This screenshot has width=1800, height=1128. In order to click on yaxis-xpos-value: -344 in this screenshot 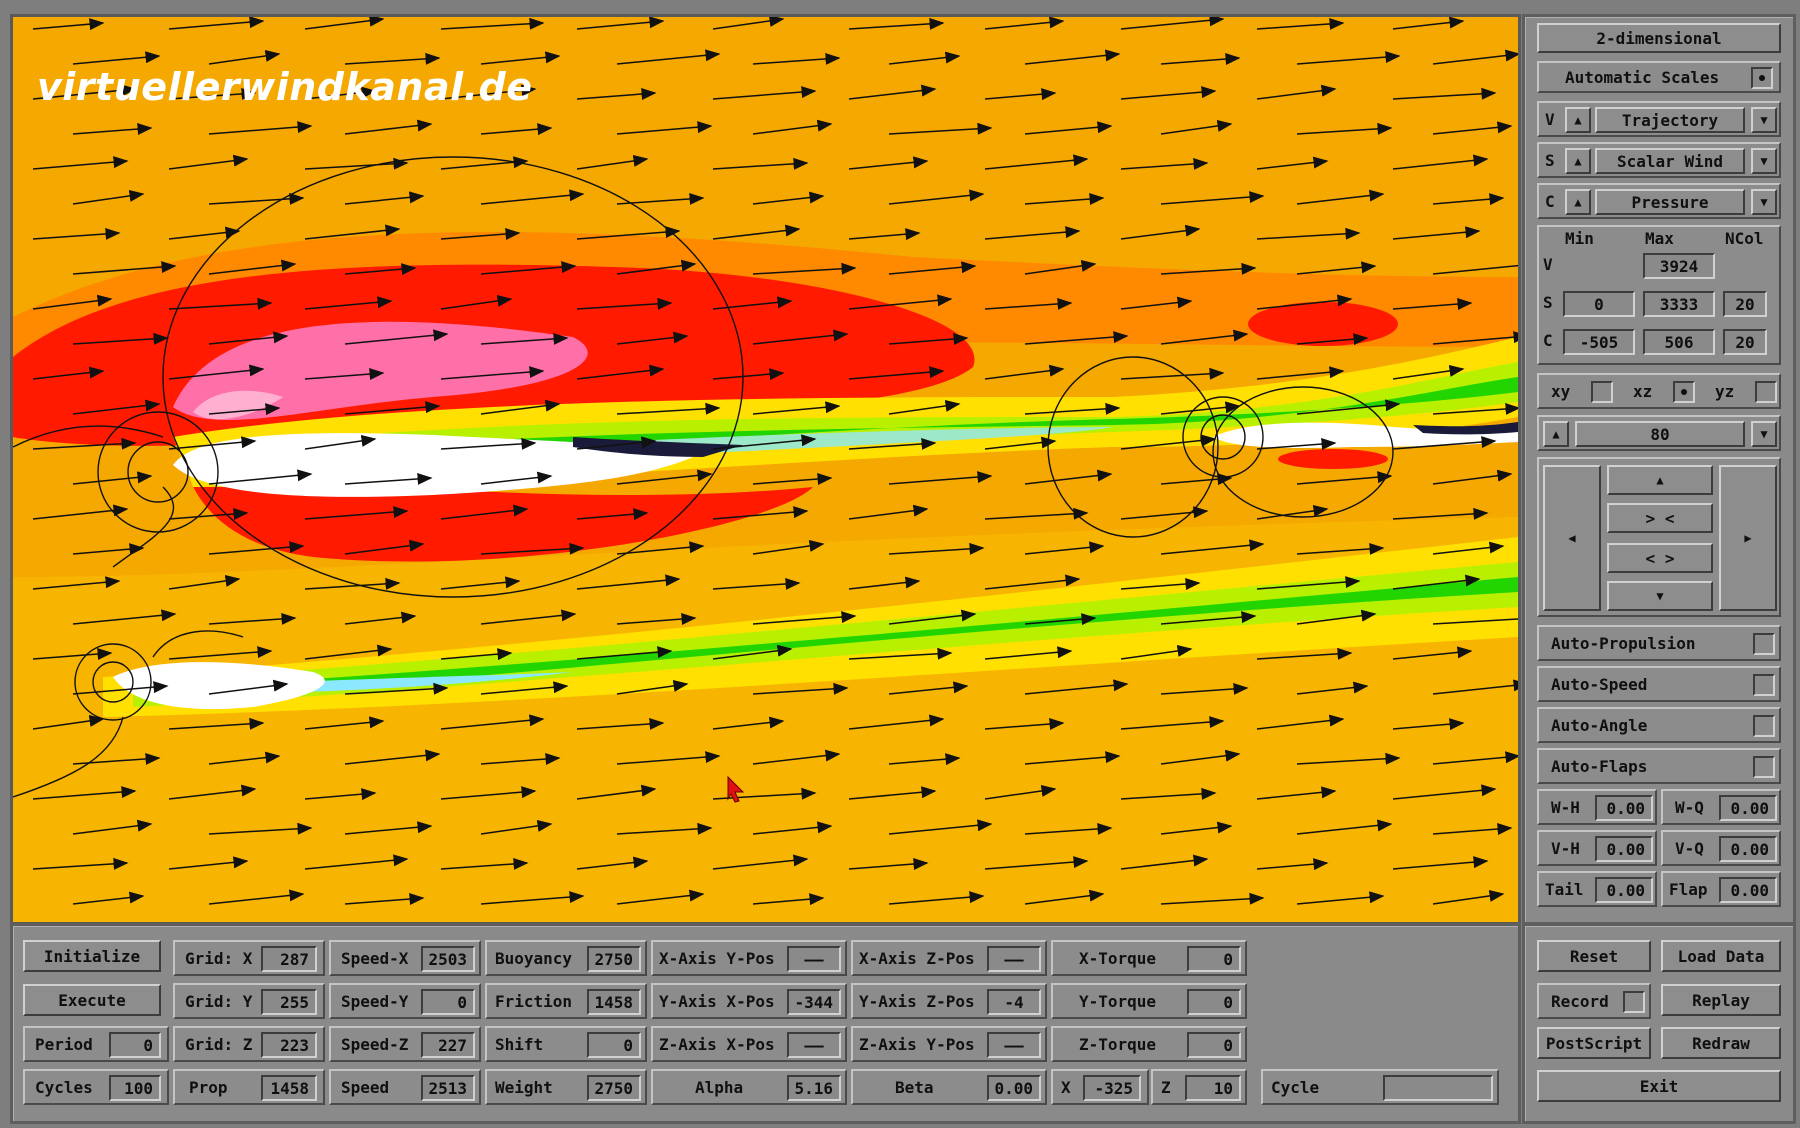, I will do `click(814, 1002)`.